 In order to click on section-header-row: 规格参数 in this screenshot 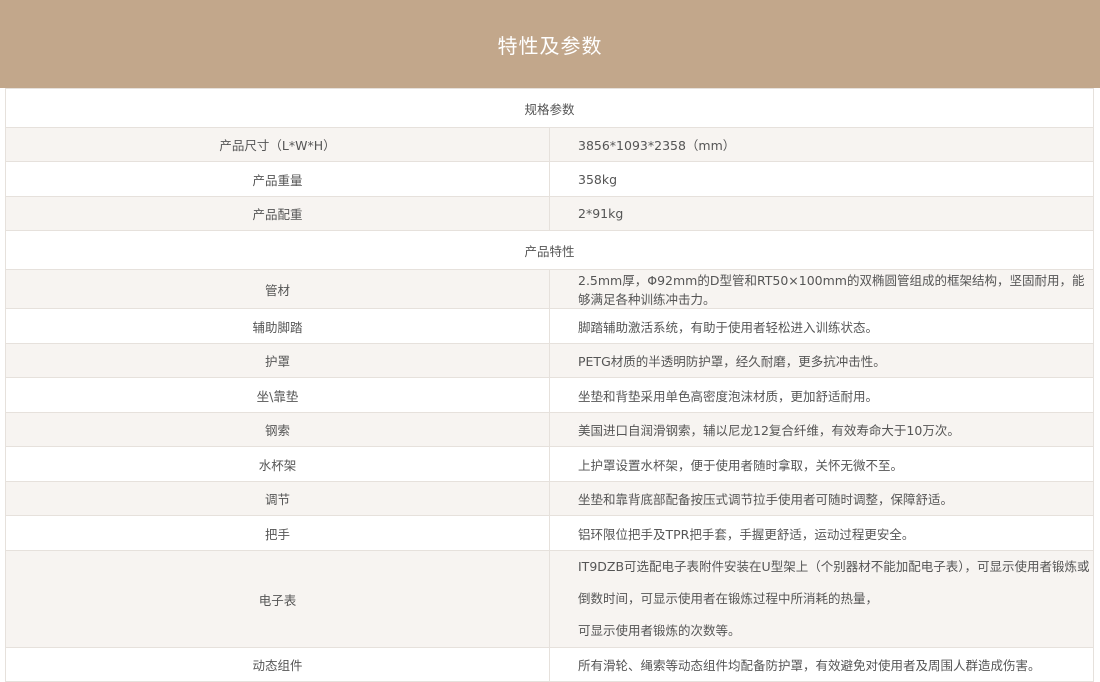, I will do `click(549, 108)`.